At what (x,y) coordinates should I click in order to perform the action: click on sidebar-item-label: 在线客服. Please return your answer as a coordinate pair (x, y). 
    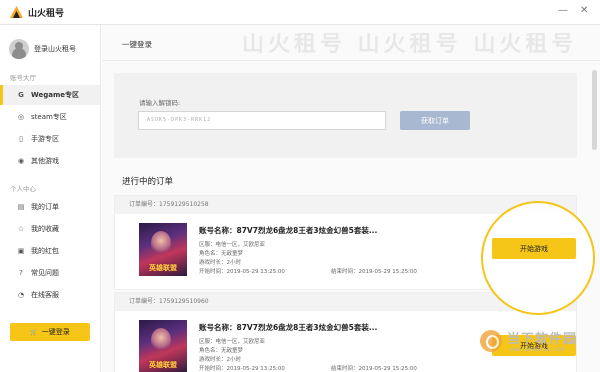
    Looking at the image, I should click on (45, 295).